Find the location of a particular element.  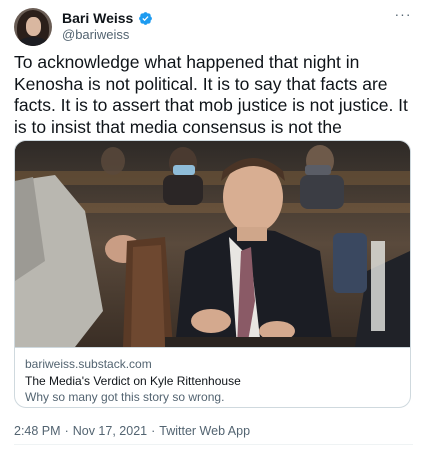

more-options-button: ··· is located at coordinates (403, 15).